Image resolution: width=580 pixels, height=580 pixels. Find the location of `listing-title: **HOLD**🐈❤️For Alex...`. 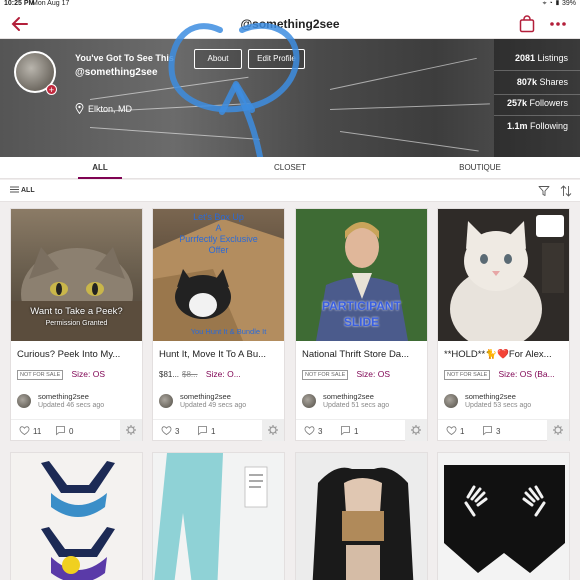

listing-title: **HOLD**🐈❤️For Alex... is located at coordinates (505, 354).